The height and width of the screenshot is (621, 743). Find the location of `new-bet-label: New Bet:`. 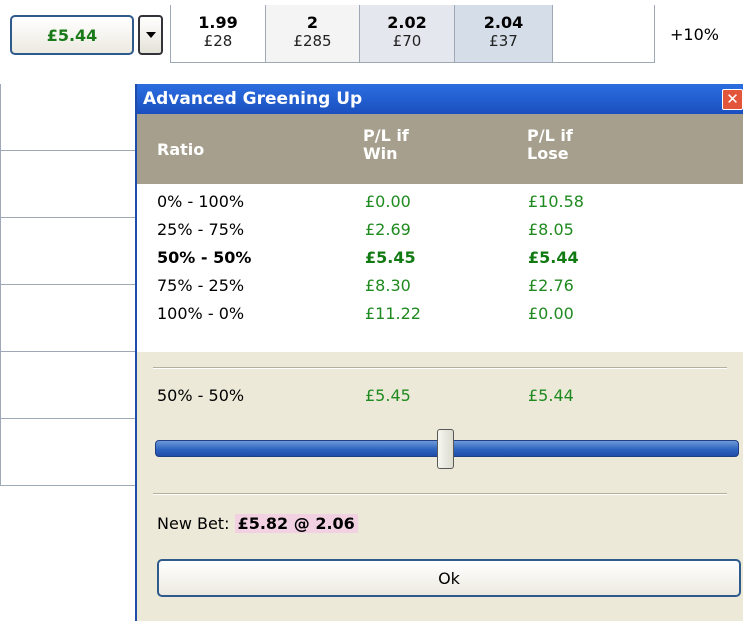

new-bet-label: New Bet: is located at coordinates (193, 523).